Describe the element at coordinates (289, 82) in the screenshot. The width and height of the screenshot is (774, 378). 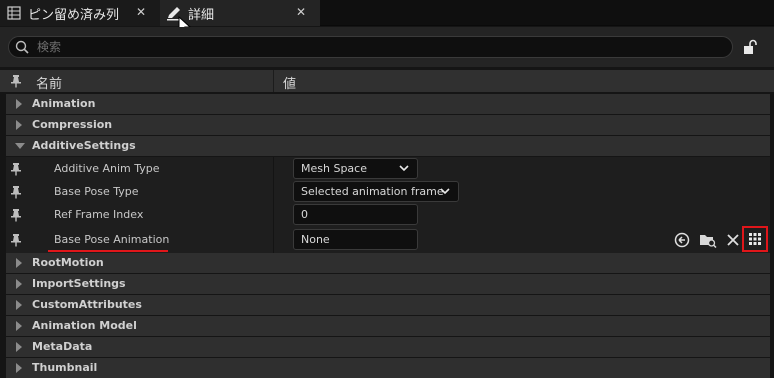
I see `value-column-header: 値` at that location.